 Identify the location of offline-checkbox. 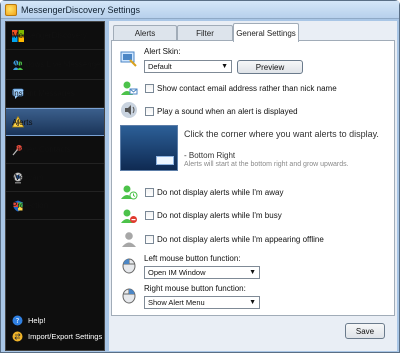
(149, 239).